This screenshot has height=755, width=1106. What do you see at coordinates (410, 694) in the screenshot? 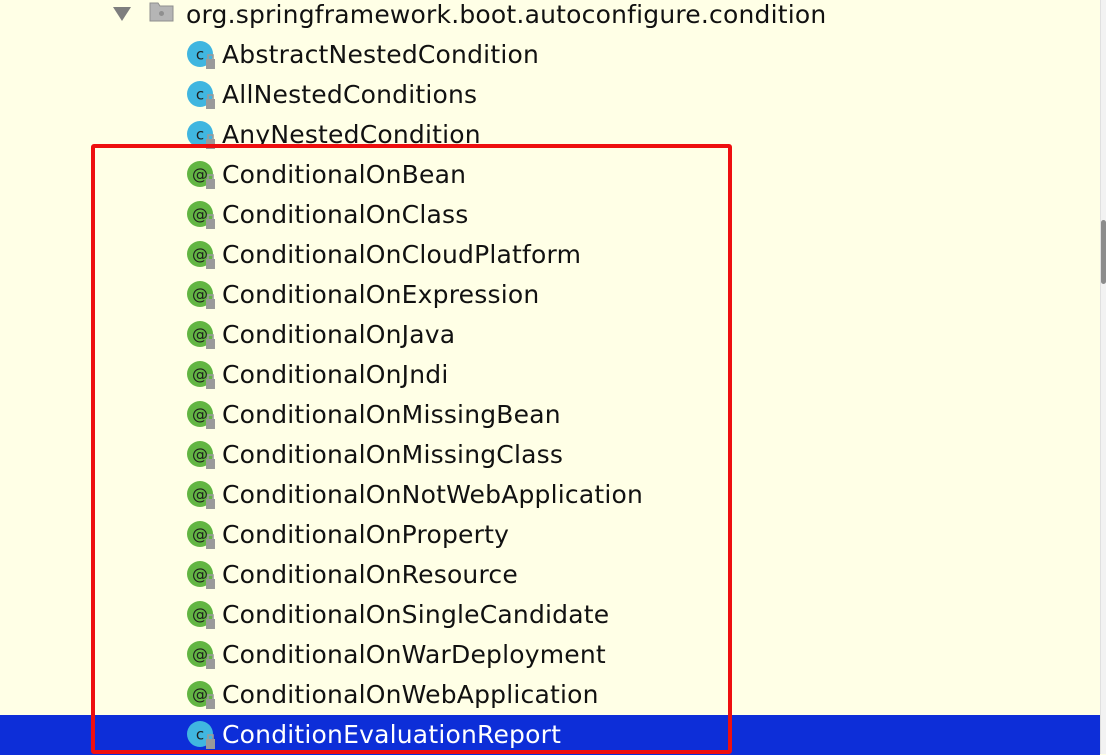
I see `tree-item-label: ConditionalOnWebApplication` at bounding box center [410, 694].